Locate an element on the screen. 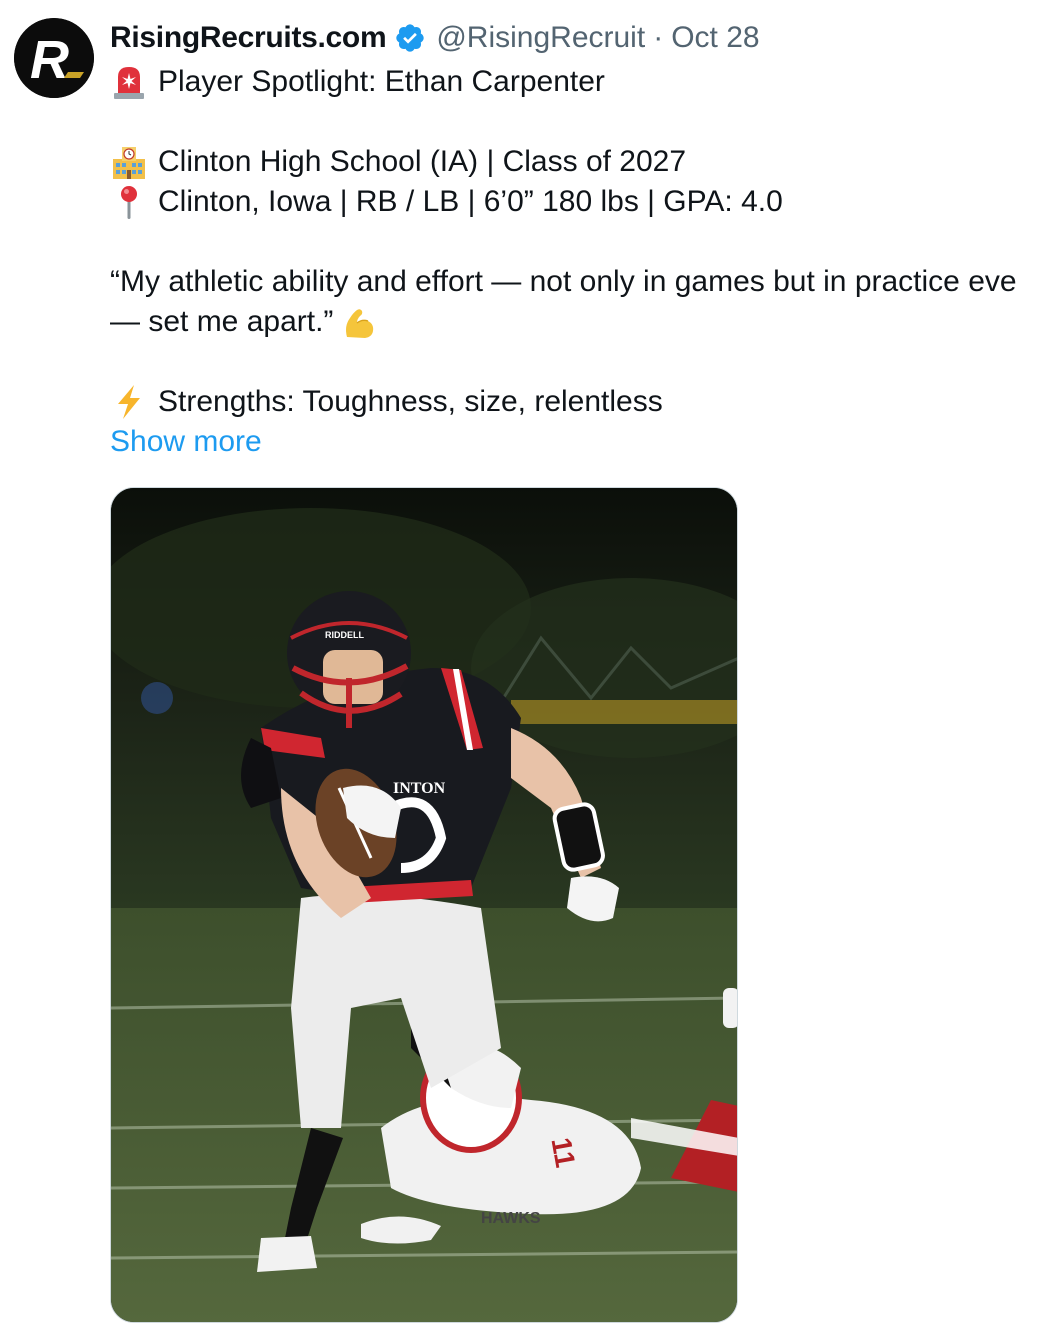 The width and height of the screenshot is (1046, 1326). svg-text: HAWKS is located at coordinates (511, 1218).